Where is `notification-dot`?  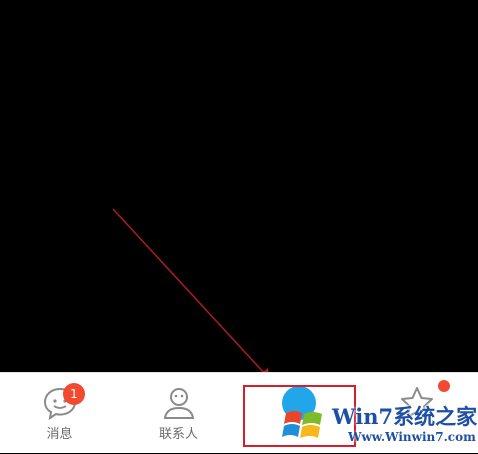 notification-dot is located at coordinates (444, 386).